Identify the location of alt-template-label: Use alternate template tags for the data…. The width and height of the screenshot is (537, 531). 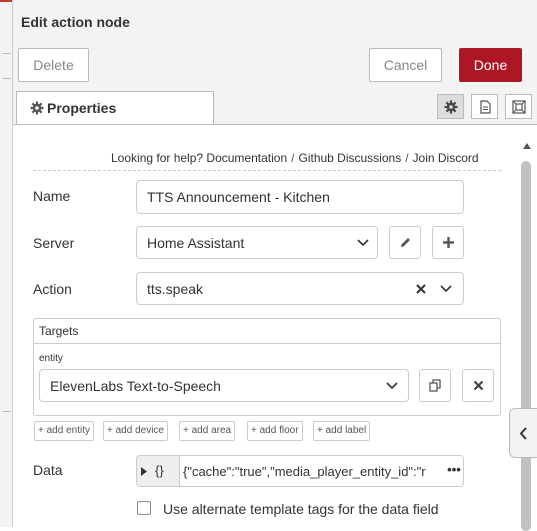
(301, 509).